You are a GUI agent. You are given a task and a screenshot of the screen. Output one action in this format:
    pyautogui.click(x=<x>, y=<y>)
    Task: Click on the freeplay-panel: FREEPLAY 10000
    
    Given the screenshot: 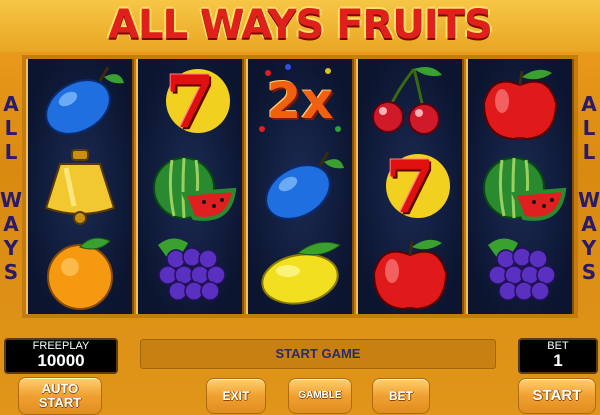 What is the action you would take?
    pyautogui.click(x=61, y=356)
    